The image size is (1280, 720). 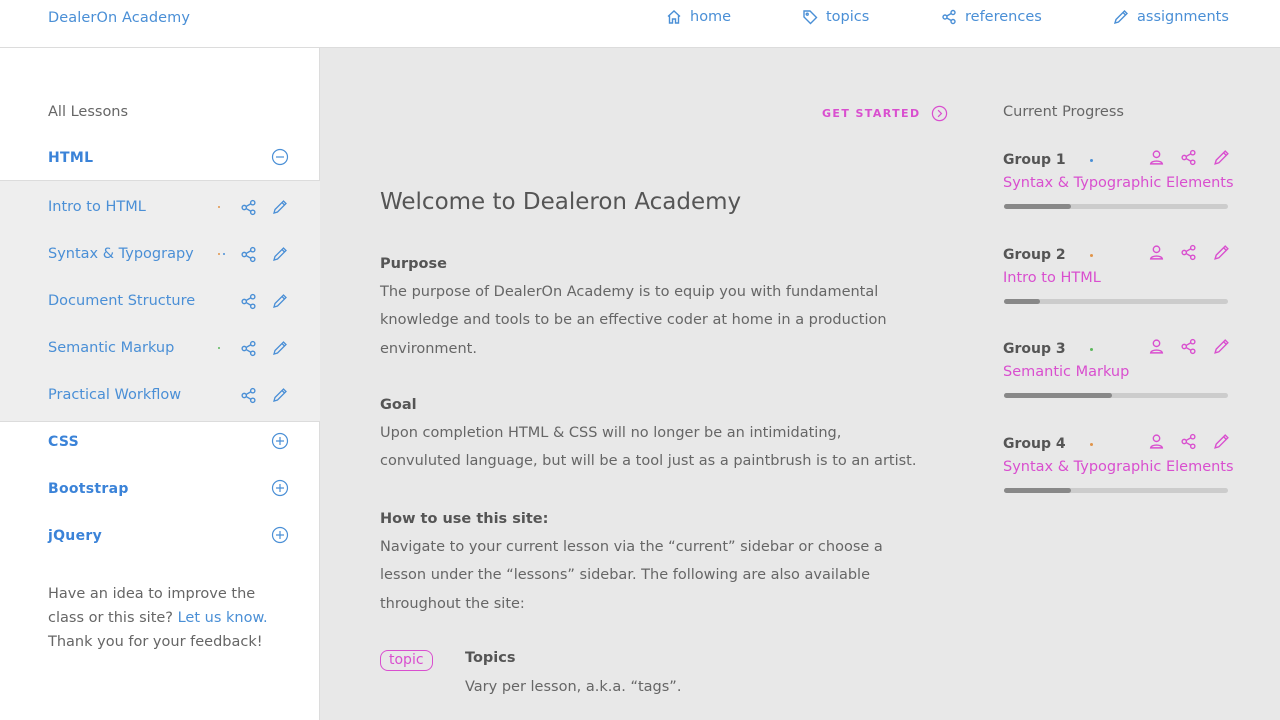 I want to click on topics-heading: Topics, so click(x=490, y=658).